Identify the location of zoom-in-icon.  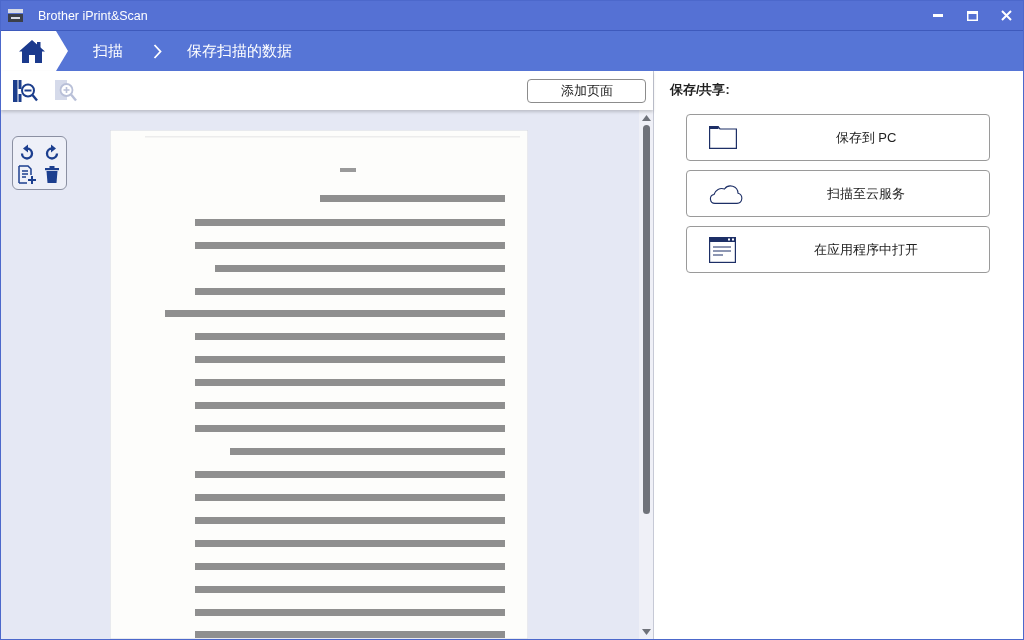
(66, 90).